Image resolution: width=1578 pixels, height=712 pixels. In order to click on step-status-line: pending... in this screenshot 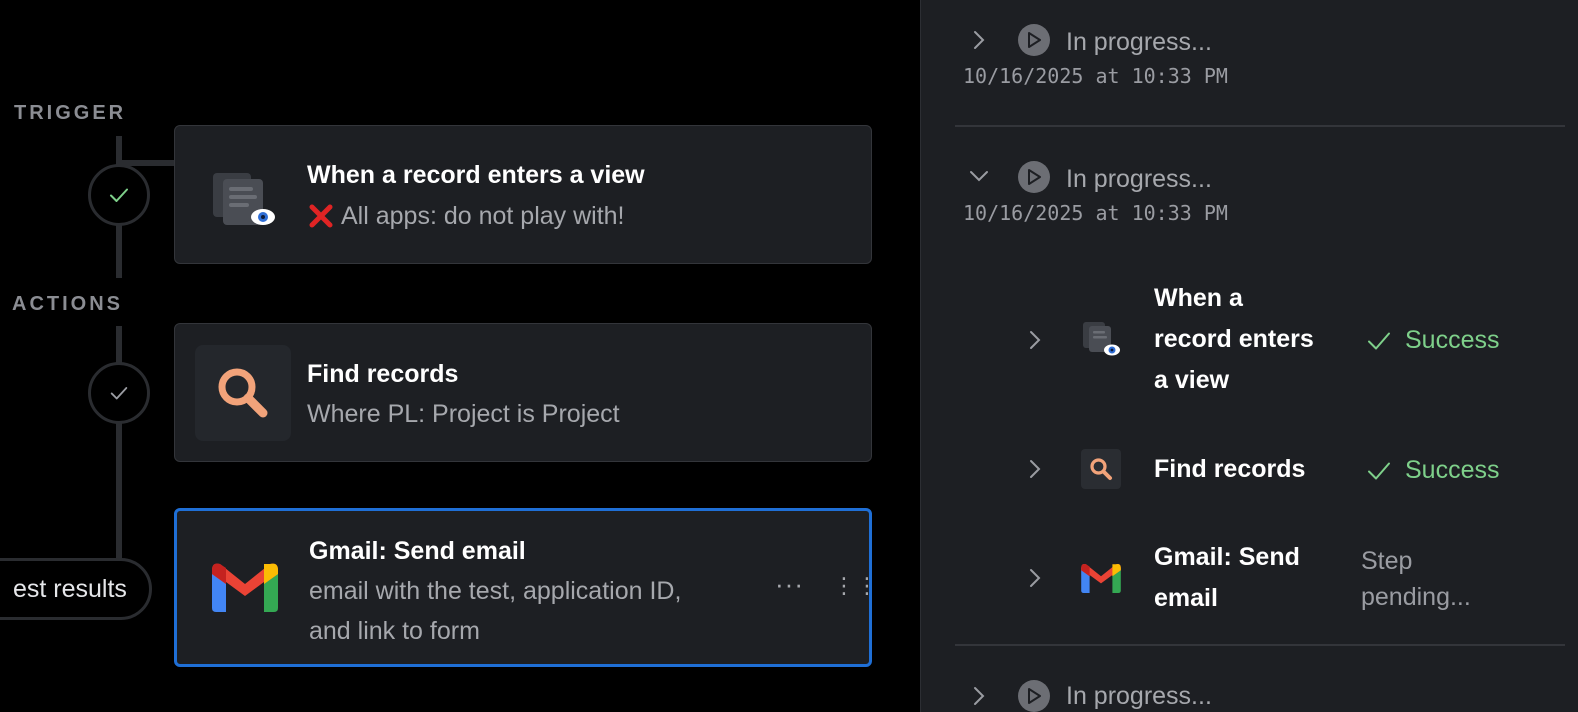, I will do `click(1416, 597)`.